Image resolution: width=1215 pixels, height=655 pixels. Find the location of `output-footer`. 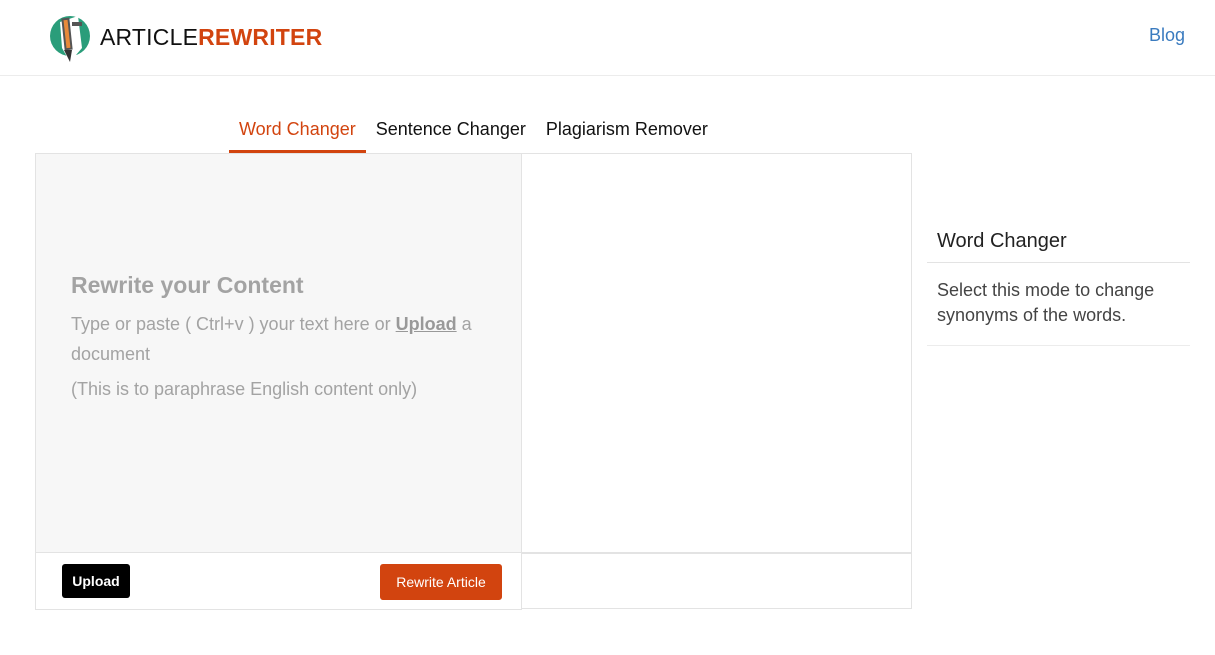

output-footer is located at coordinates (716, 581).